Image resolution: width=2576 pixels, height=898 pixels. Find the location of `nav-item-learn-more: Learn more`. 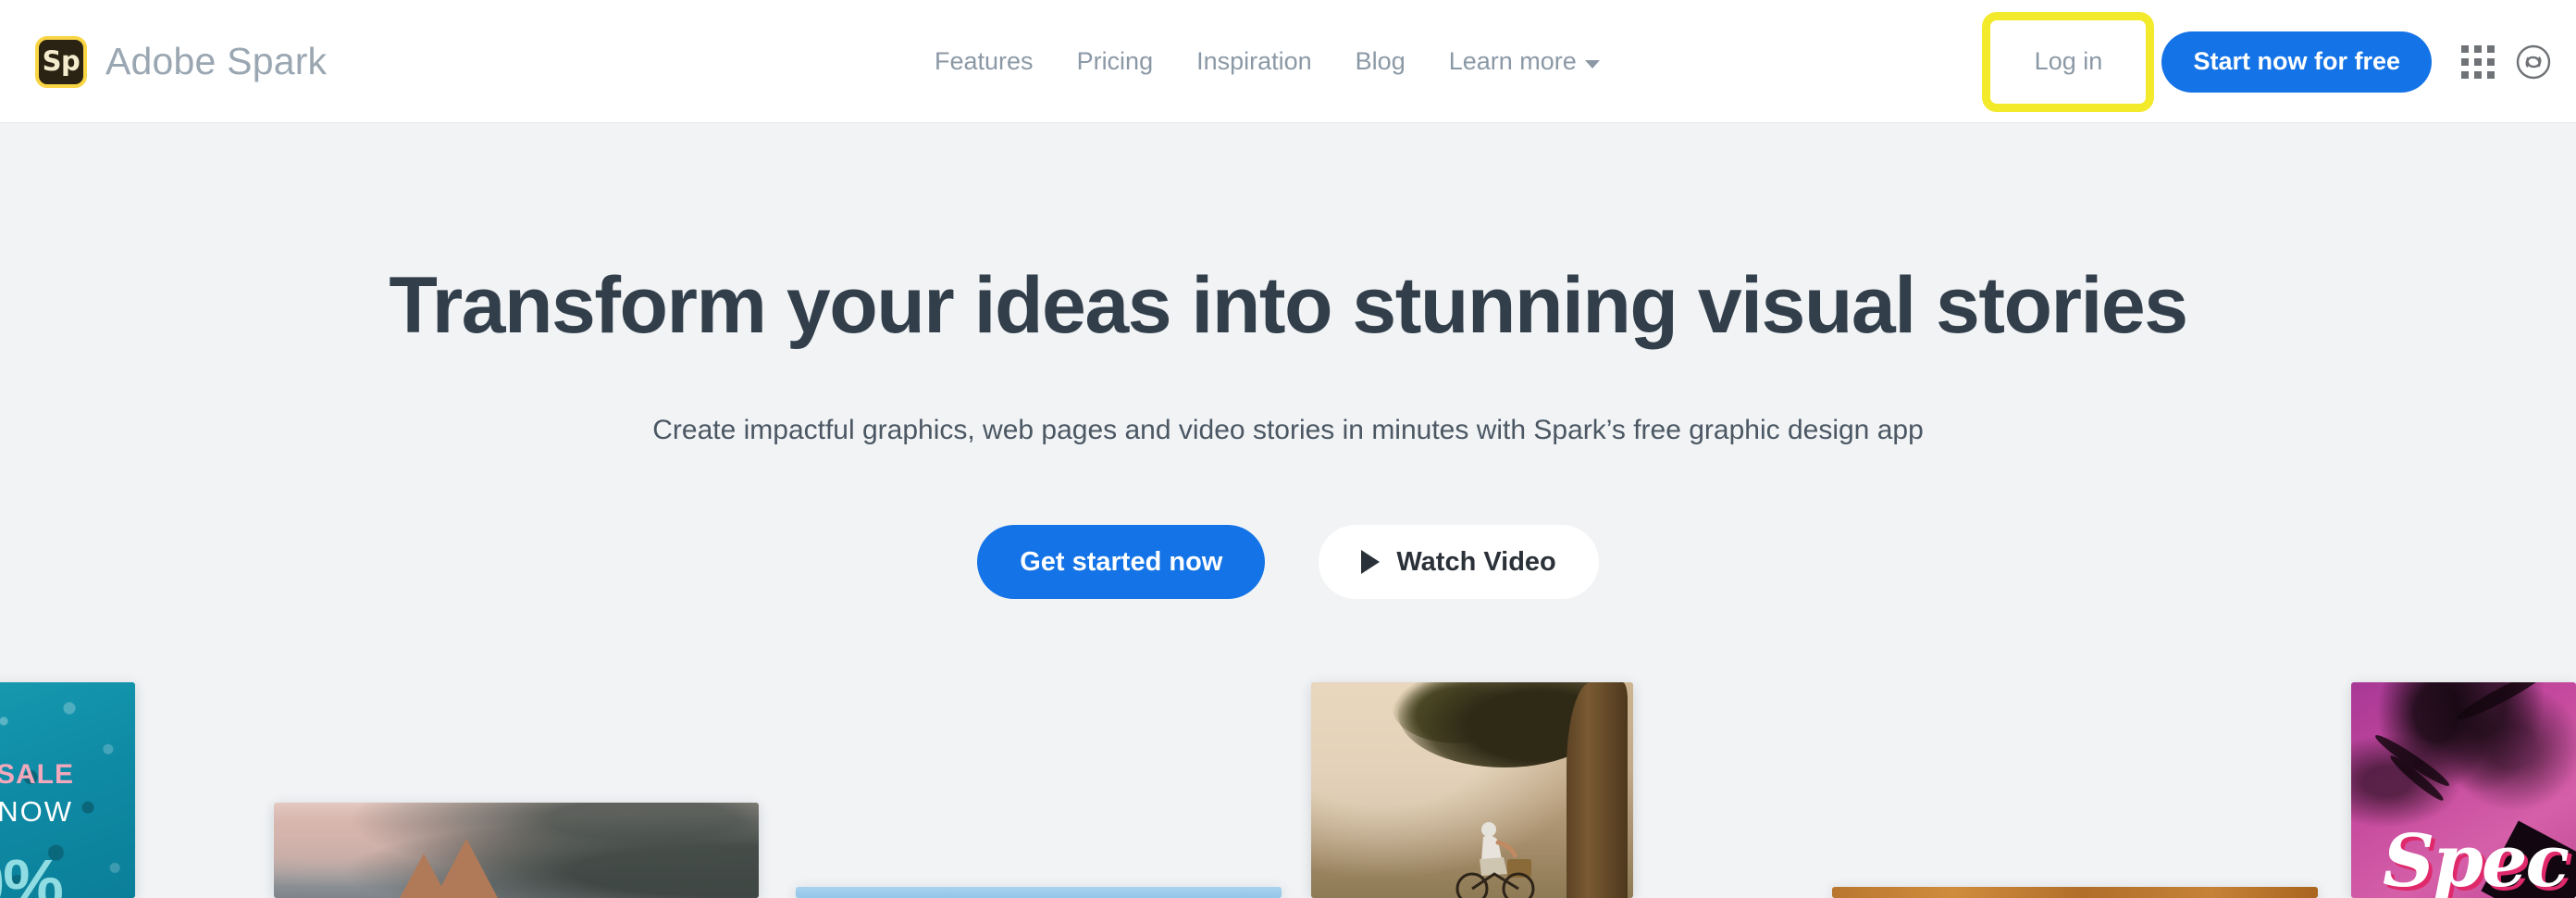

nav-item-learn-more: Learn more is located at coordinates (1525, 61).